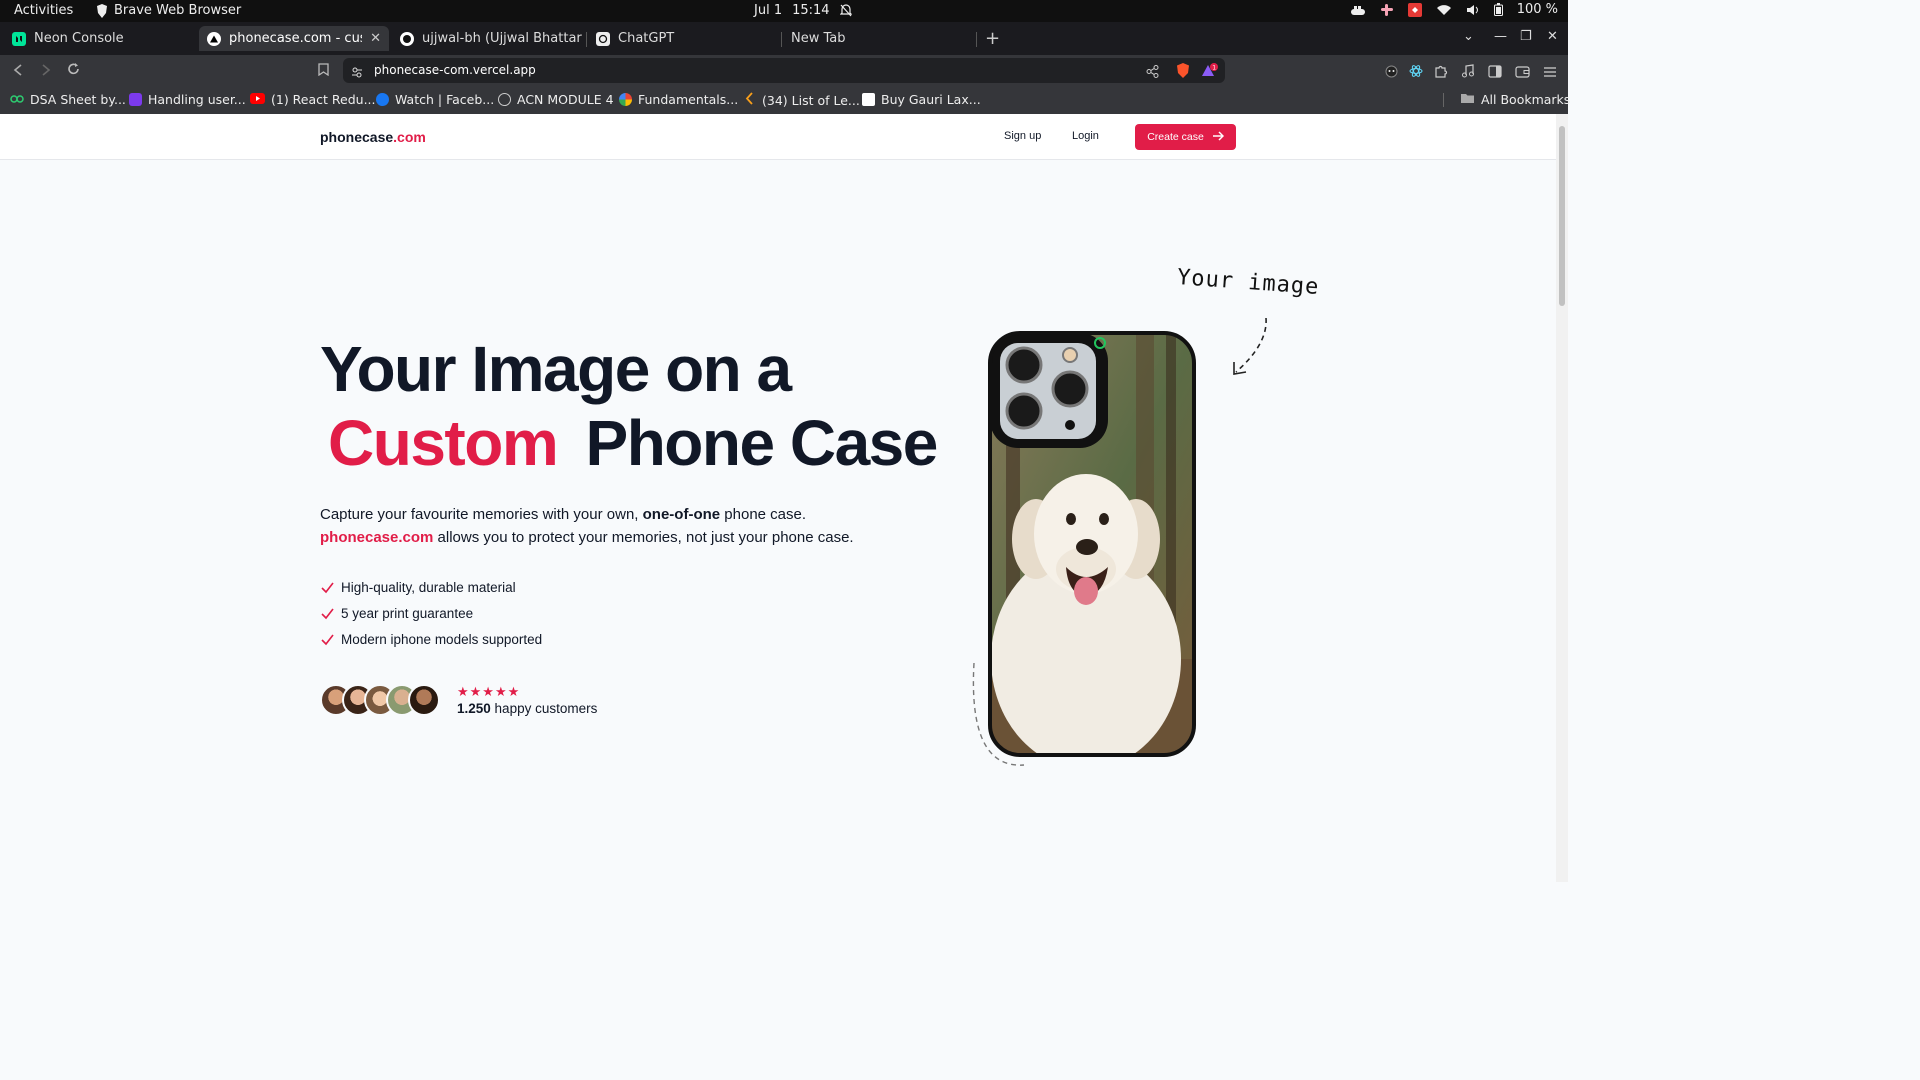 This screenshot has height=1080, width=1920. I want to click on bookmark-page-icon, so click(323, 71).